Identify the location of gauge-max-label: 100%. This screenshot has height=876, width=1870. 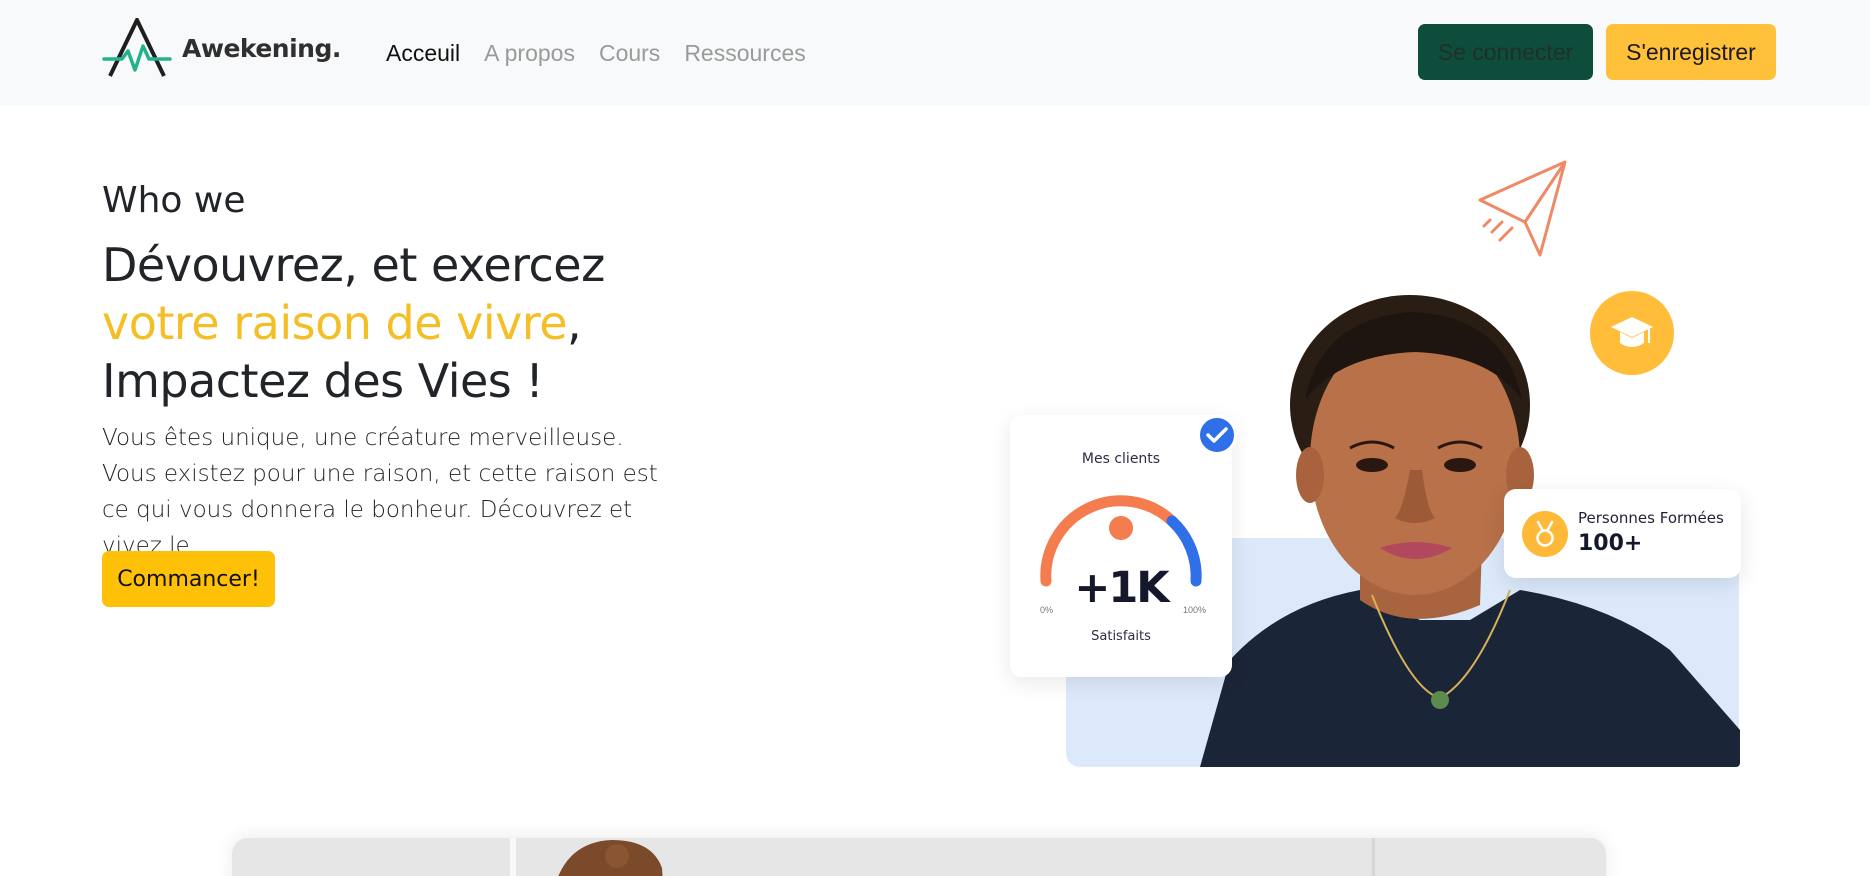
(1194, 610).